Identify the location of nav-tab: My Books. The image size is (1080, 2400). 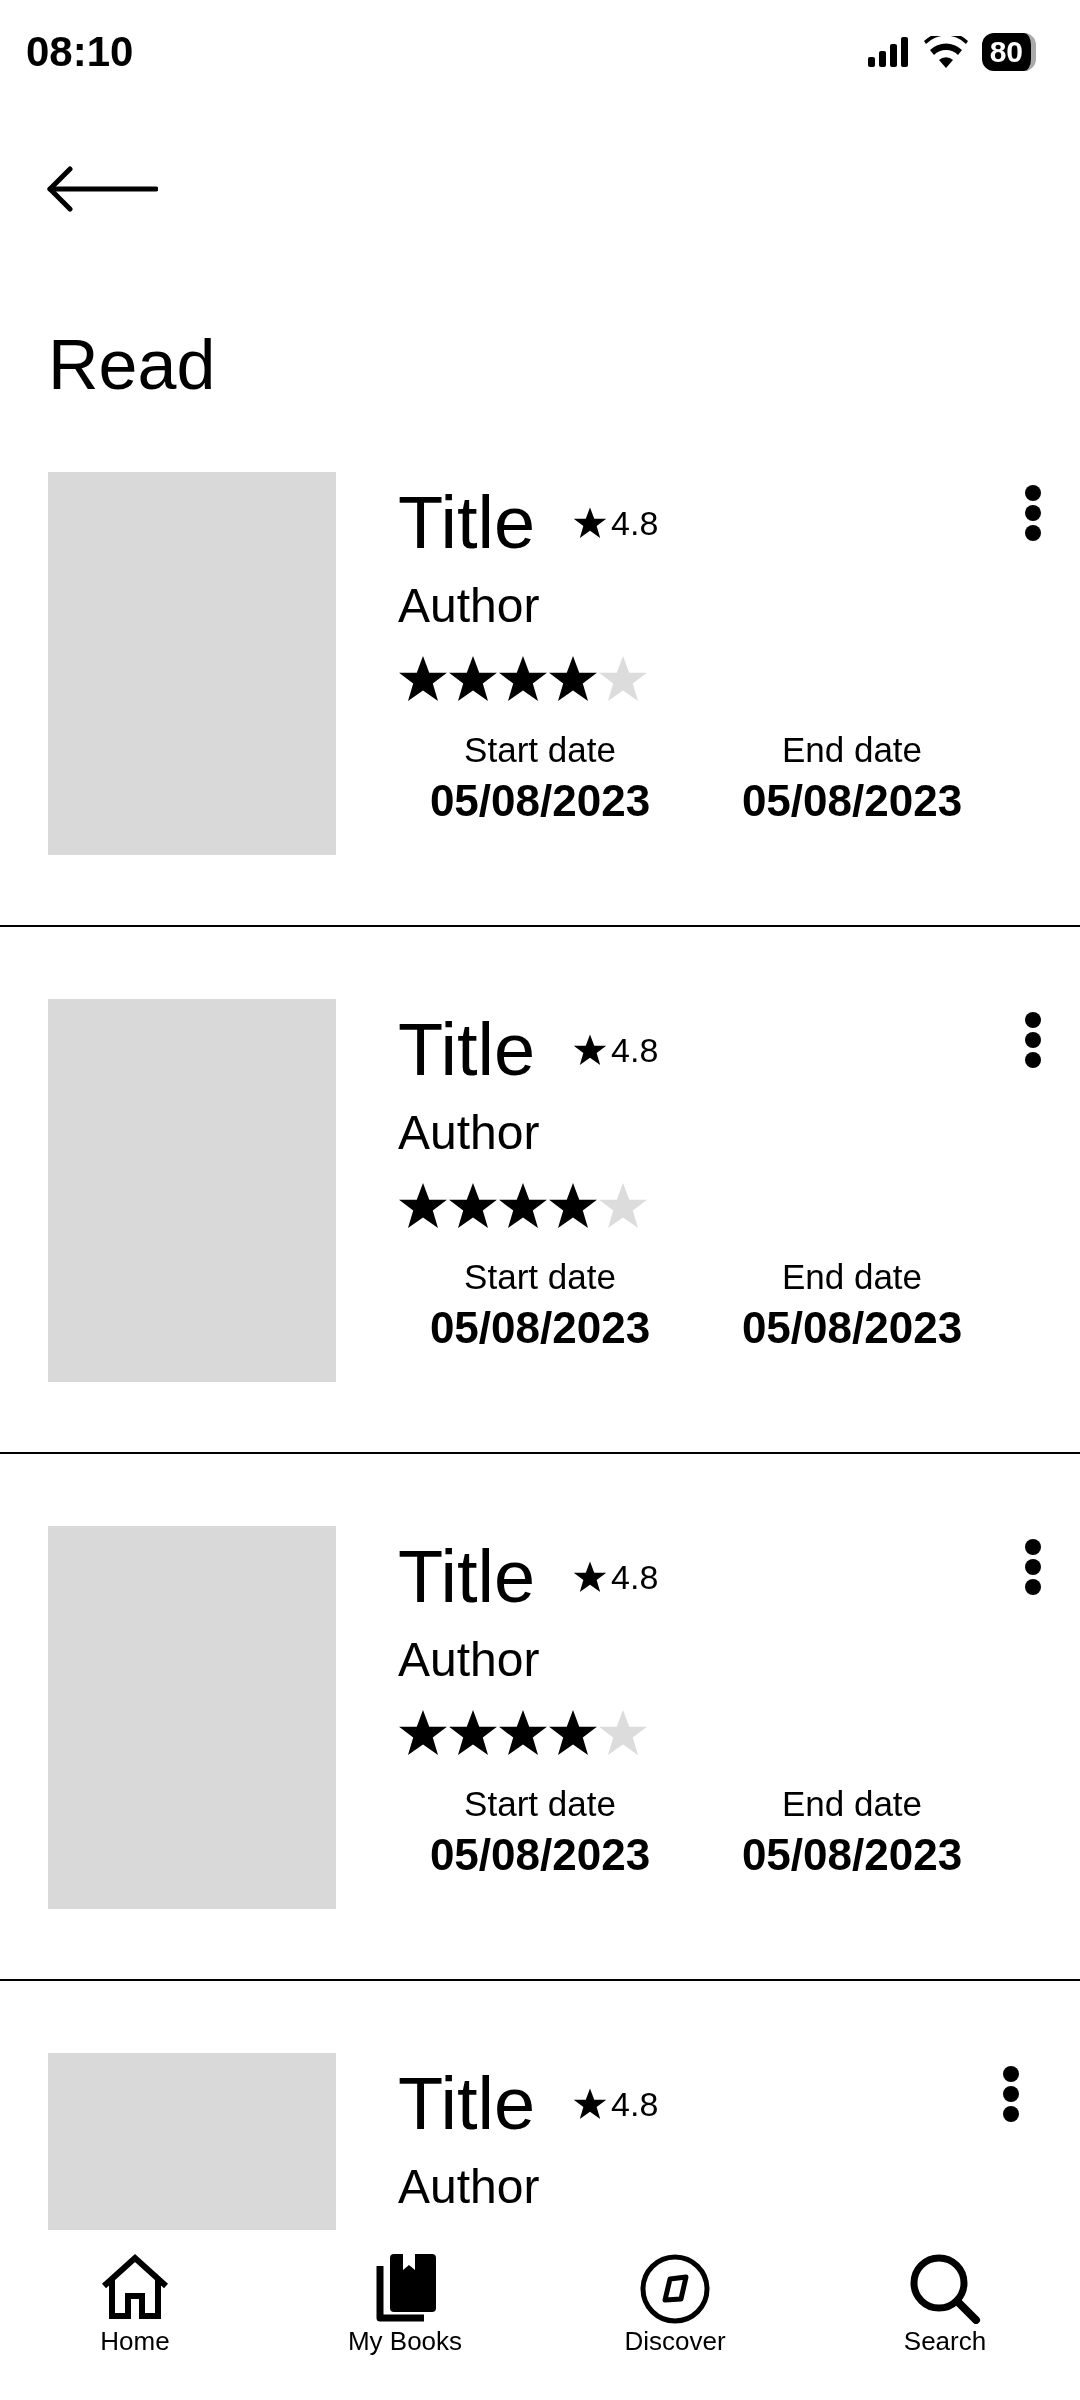
(405, 2304).